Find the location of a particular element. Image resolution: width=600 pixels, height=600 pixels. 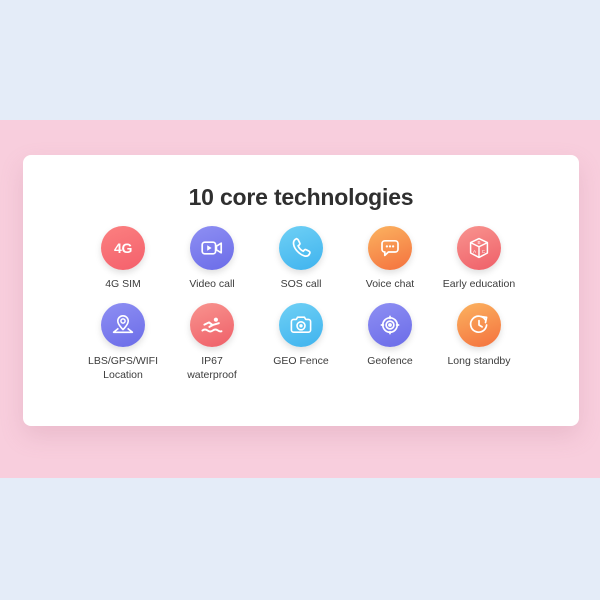

feature-item-ip67-waterproof: IP67 waterproof is located at coordinates (212, 342).